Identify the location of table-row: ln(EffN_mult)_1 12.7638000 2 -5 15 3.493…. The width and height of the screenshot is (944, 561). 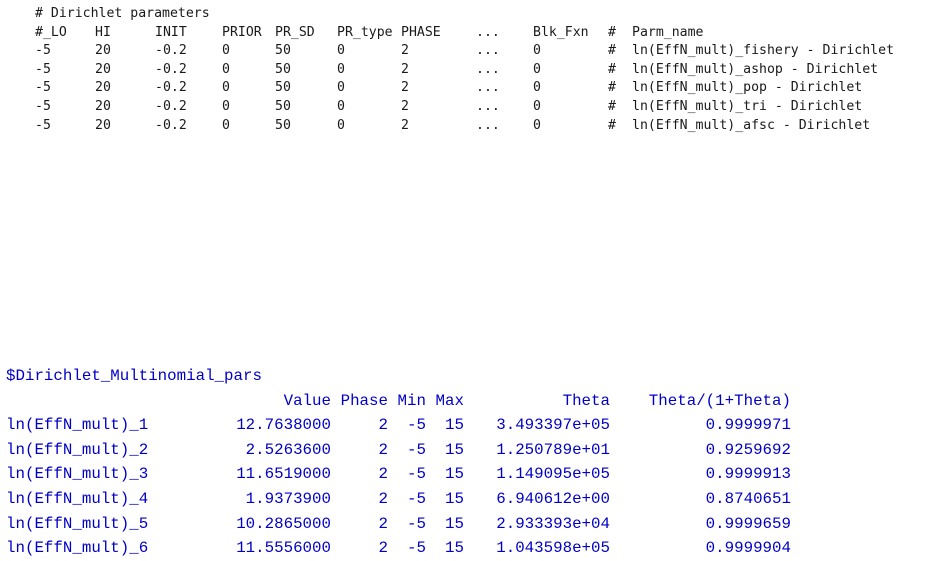
(398, 425).